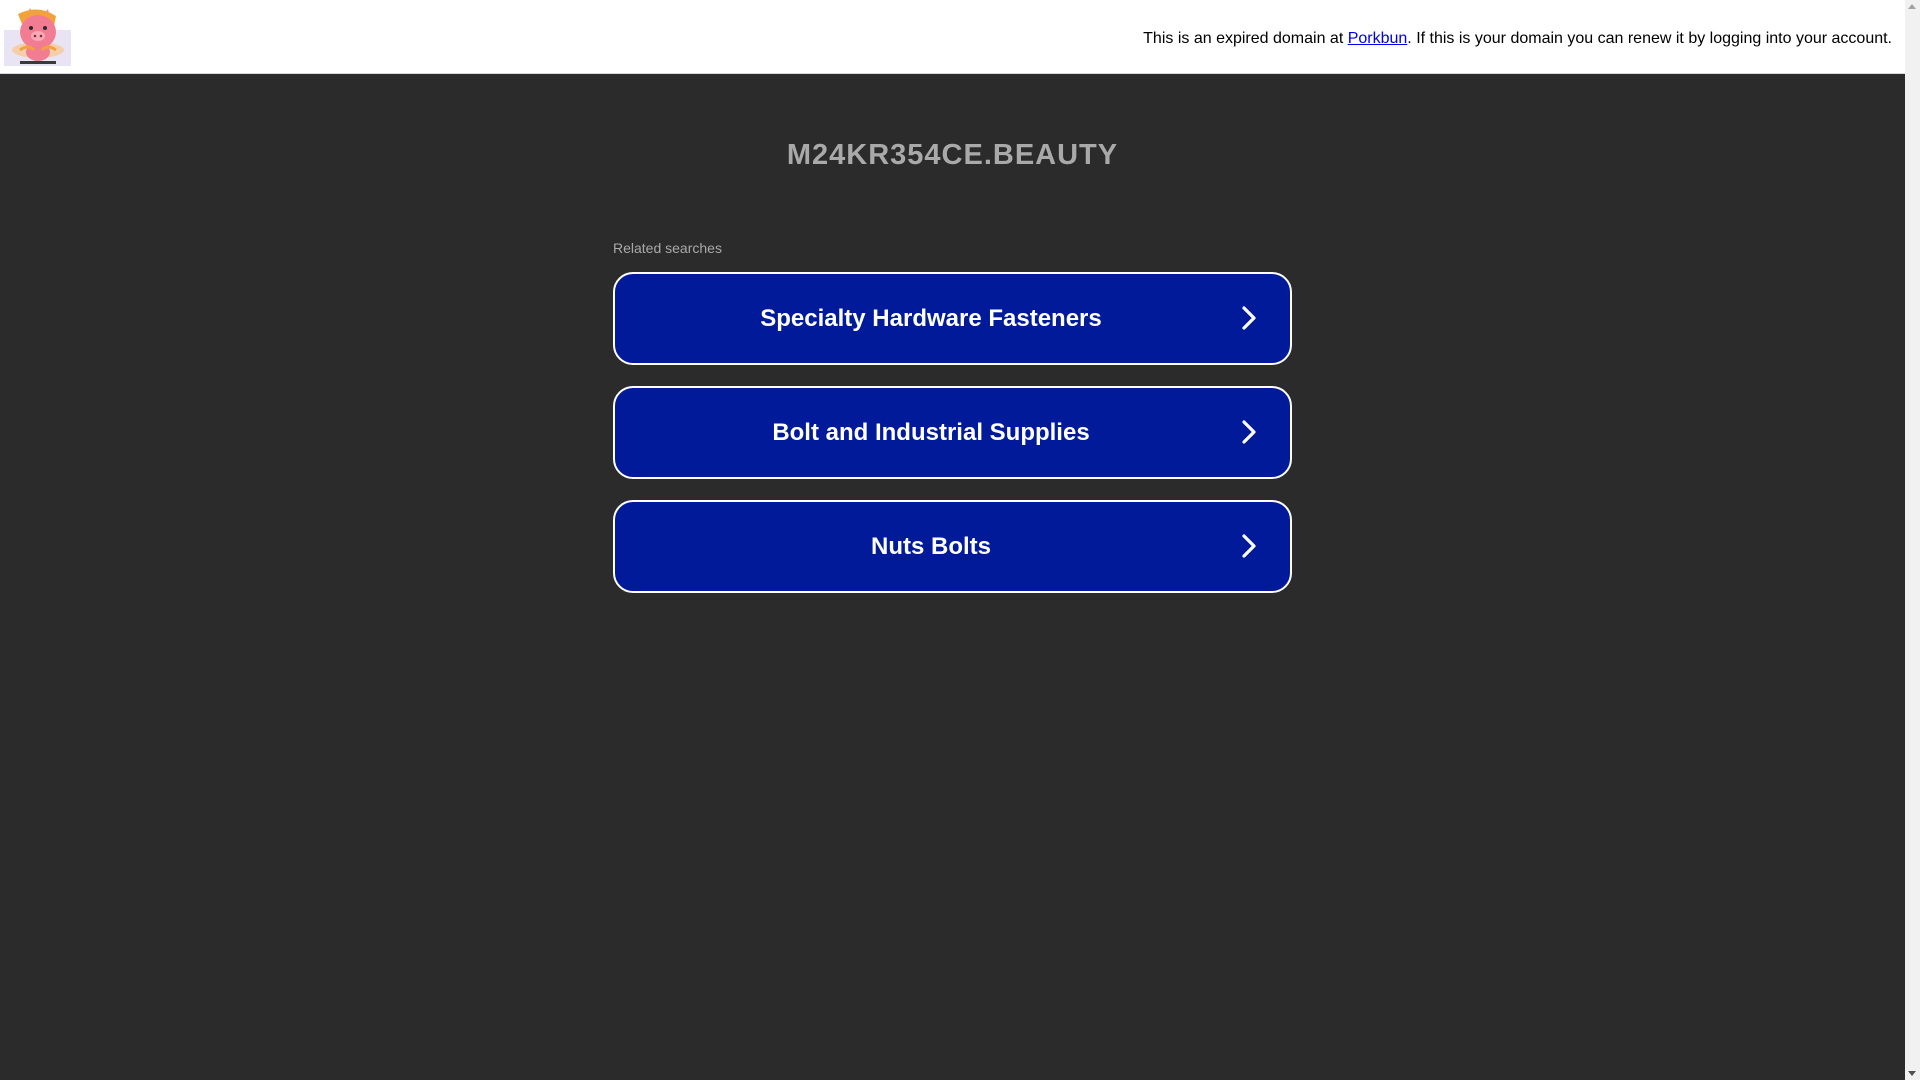  Describe the element at coordinates (931, 318) in the screenshot. I see `related-search-label: Specialty Hardware Fasteners` at that location.